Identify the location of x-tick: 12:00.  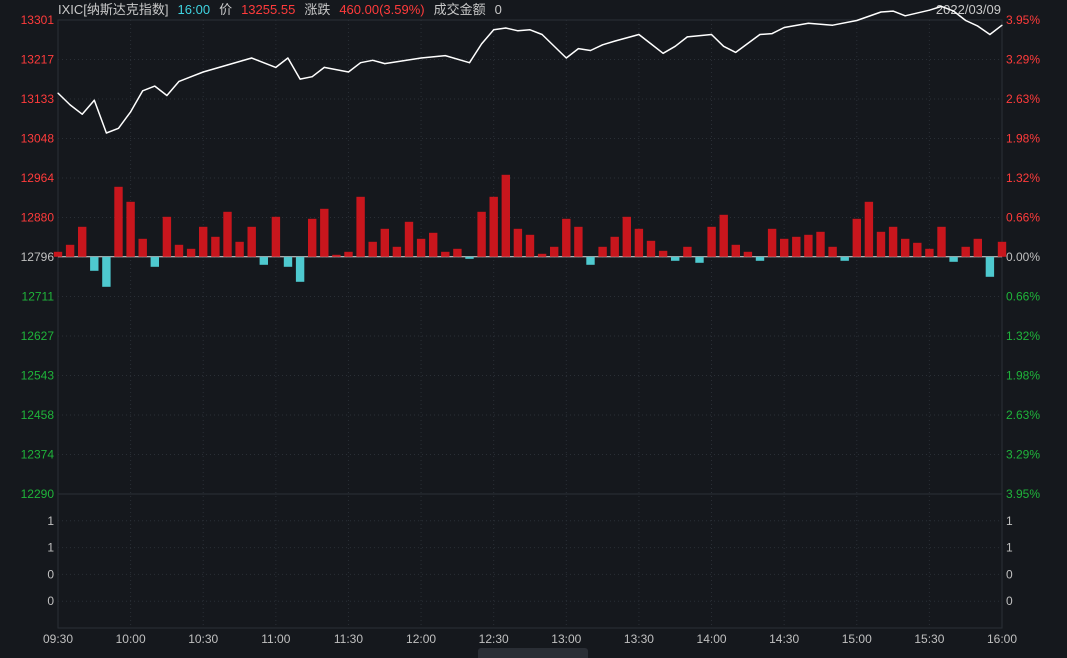
(421, 639).